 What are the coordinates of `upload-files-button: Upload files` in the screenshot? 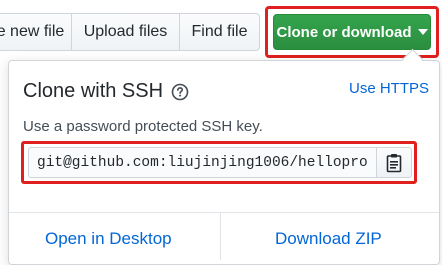 It's located at (126, 32).